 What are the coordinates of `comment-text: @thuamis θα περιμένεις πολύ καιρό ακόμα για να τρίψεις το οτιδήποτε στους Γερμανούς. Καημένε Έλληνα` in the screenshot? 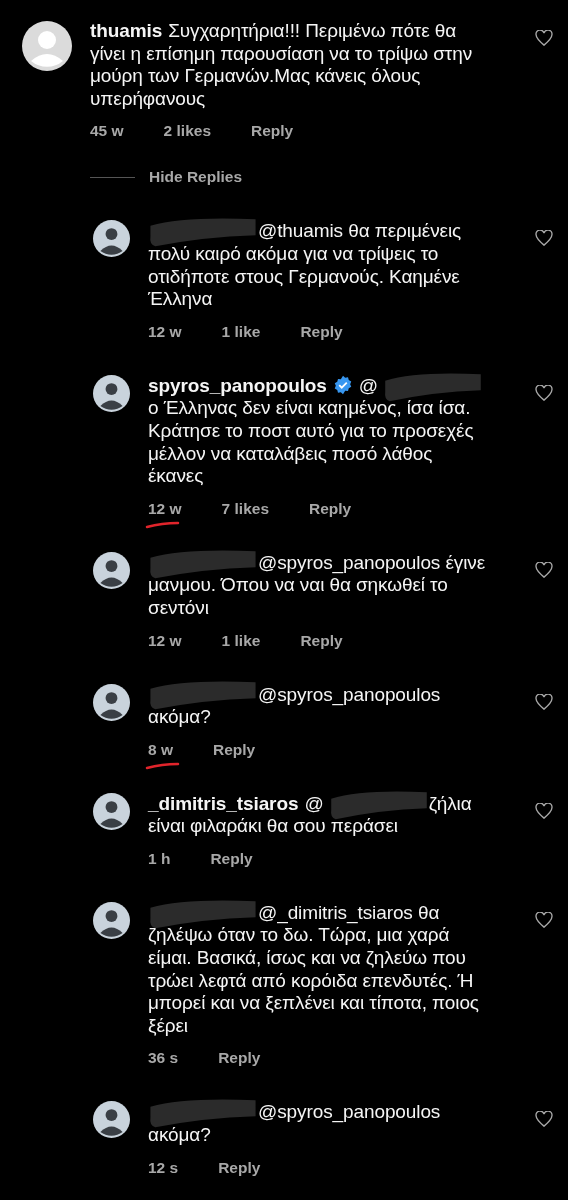 It's located at (319, 265).